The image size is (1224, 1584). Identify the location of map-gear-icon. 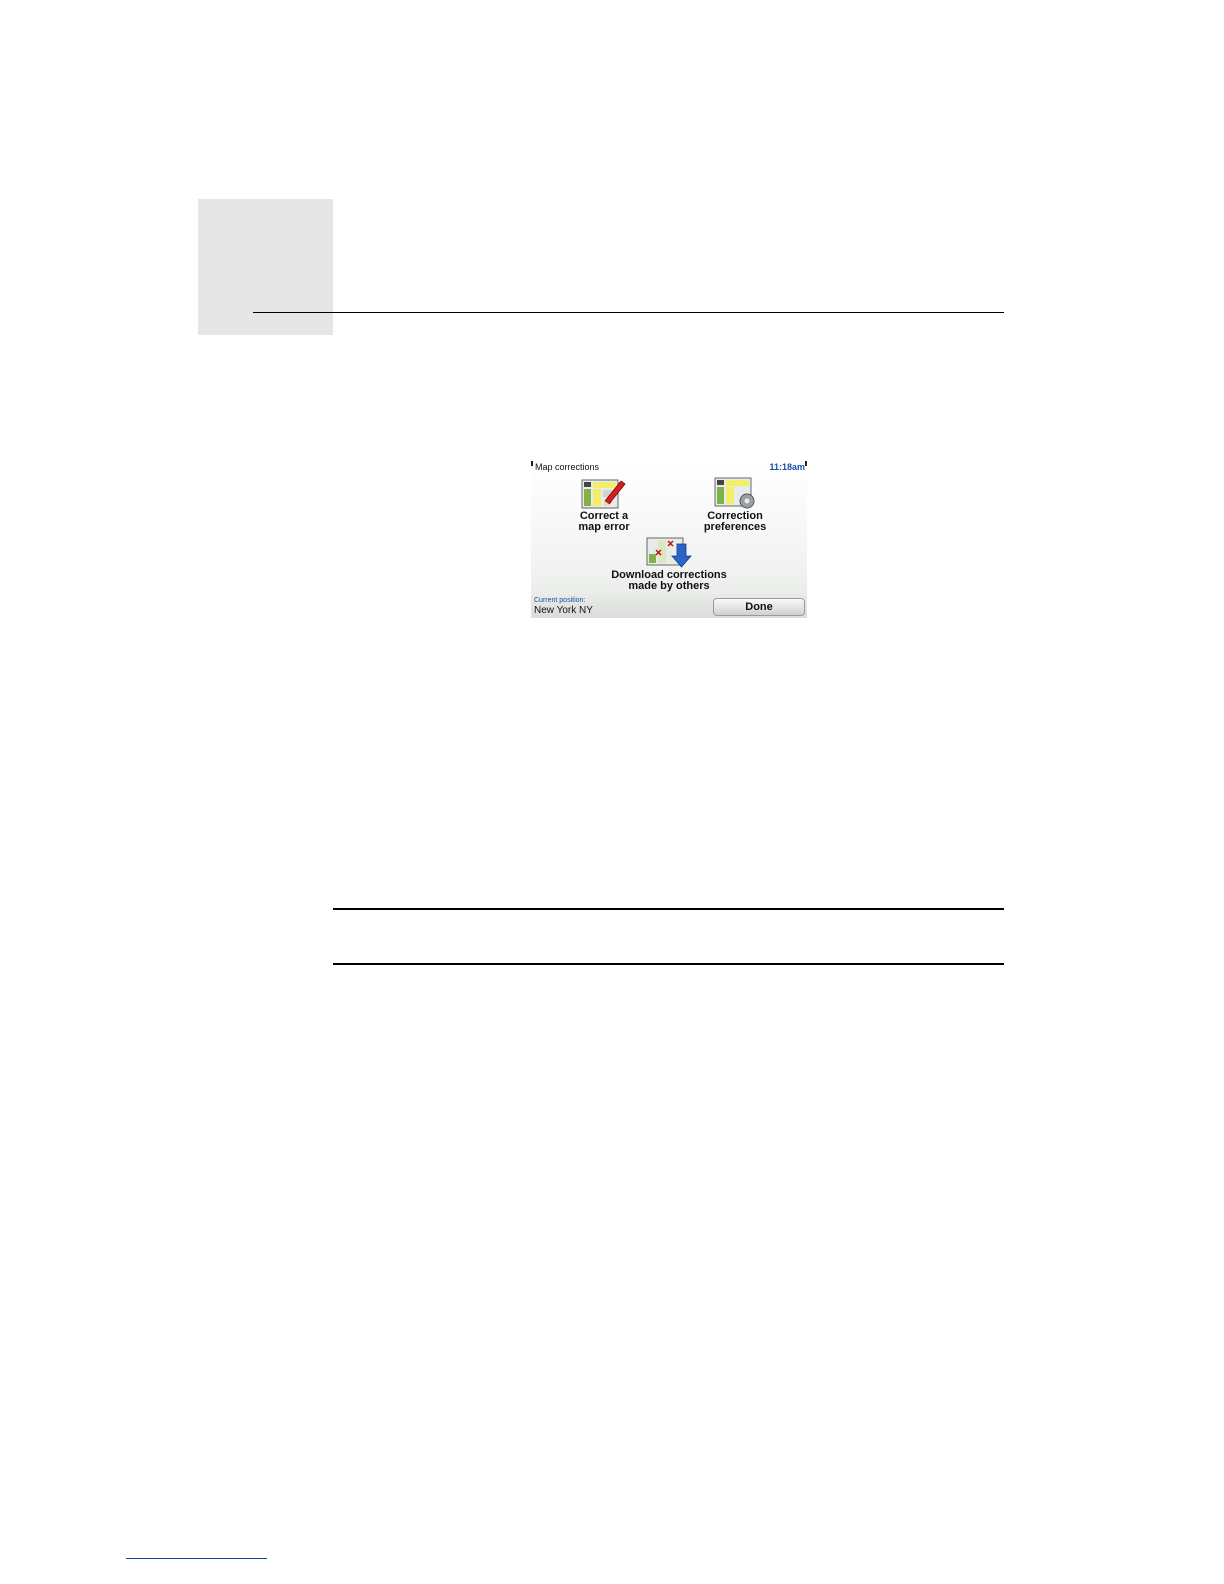
(734, 493).